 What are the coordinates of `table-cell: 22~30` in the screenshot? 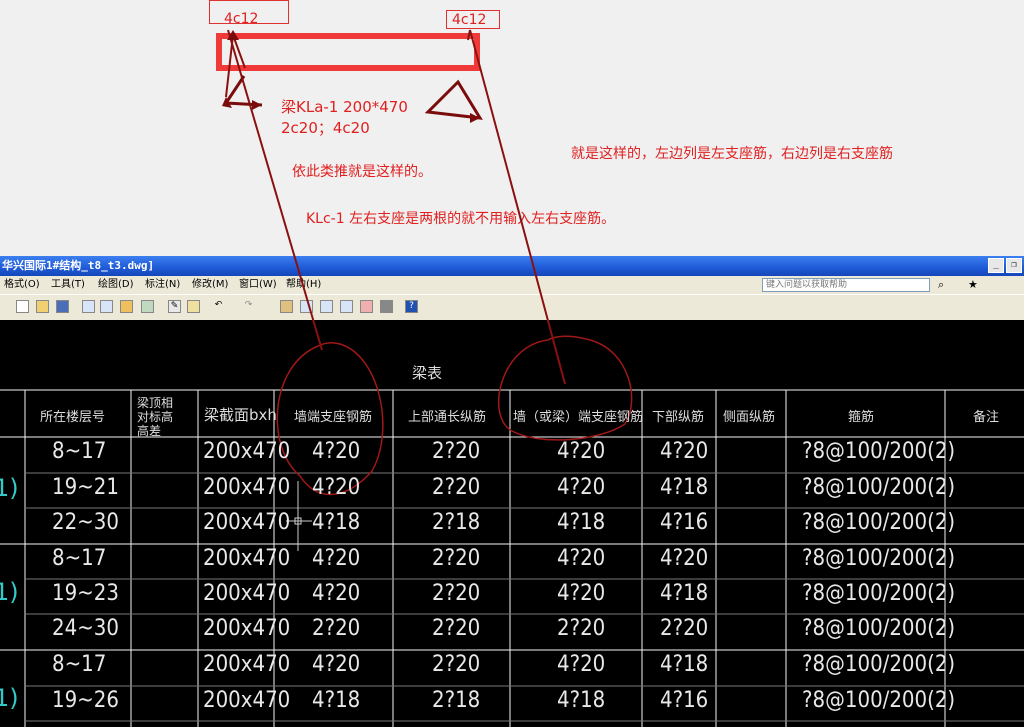 It's located at (85, 522).